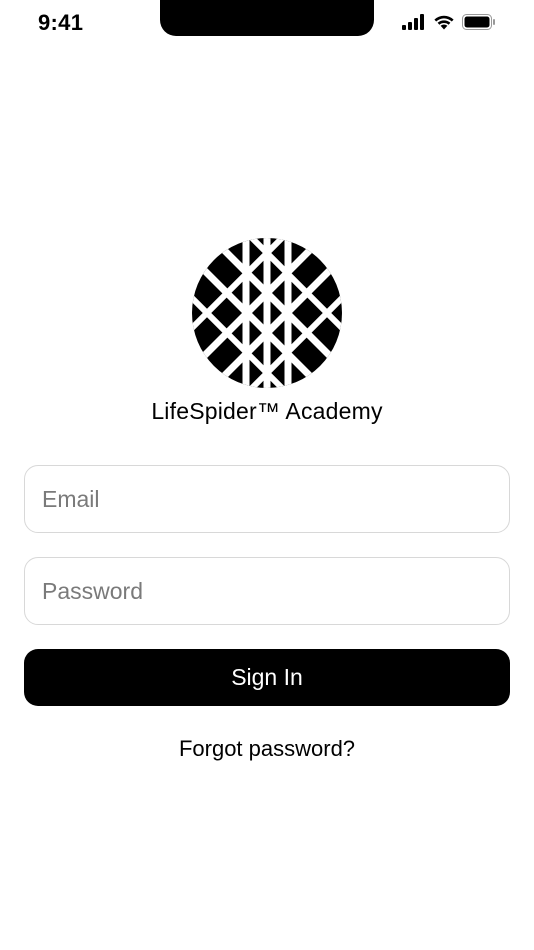 The height and width of the screenshot is (950, 534). Describe the element at coordinates (267, 411) in the screenshot. I see `brand-name: LifeSpider™ Academy` at that location.